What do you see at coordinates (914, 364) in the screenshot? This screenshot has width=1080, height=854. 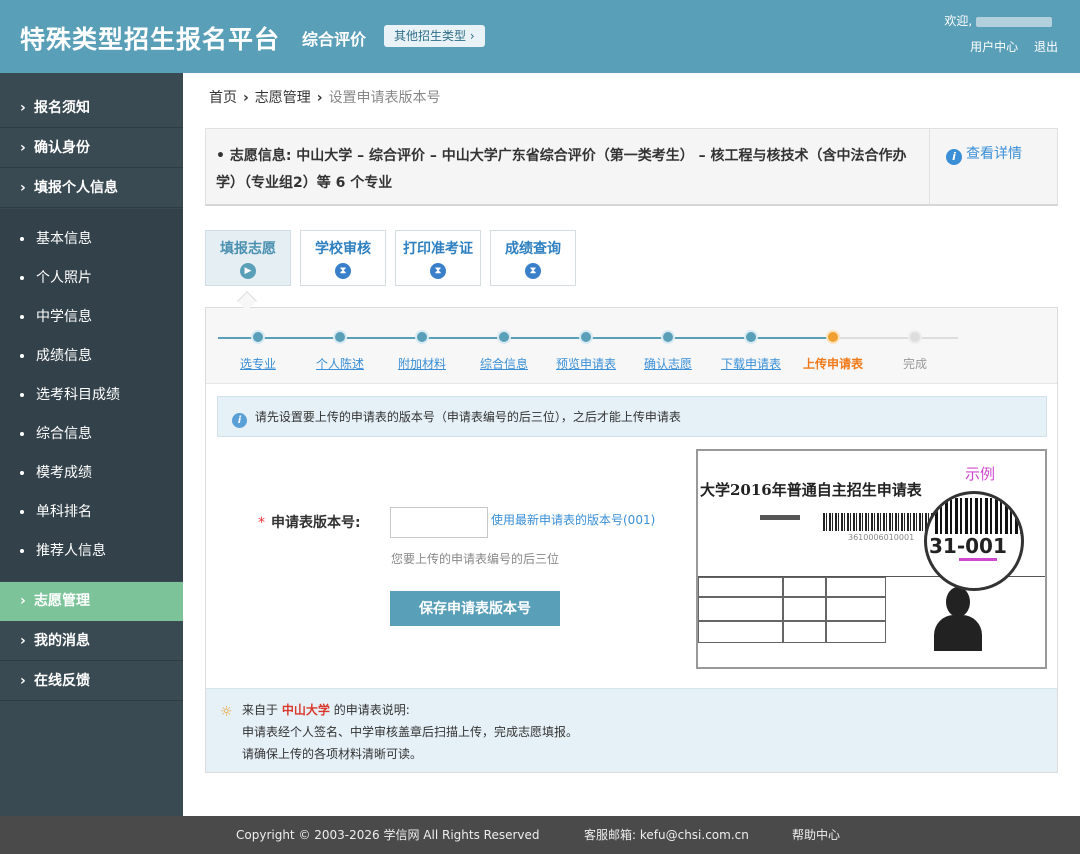 I see `step-label: 完成` at bounding box center [914, 364].